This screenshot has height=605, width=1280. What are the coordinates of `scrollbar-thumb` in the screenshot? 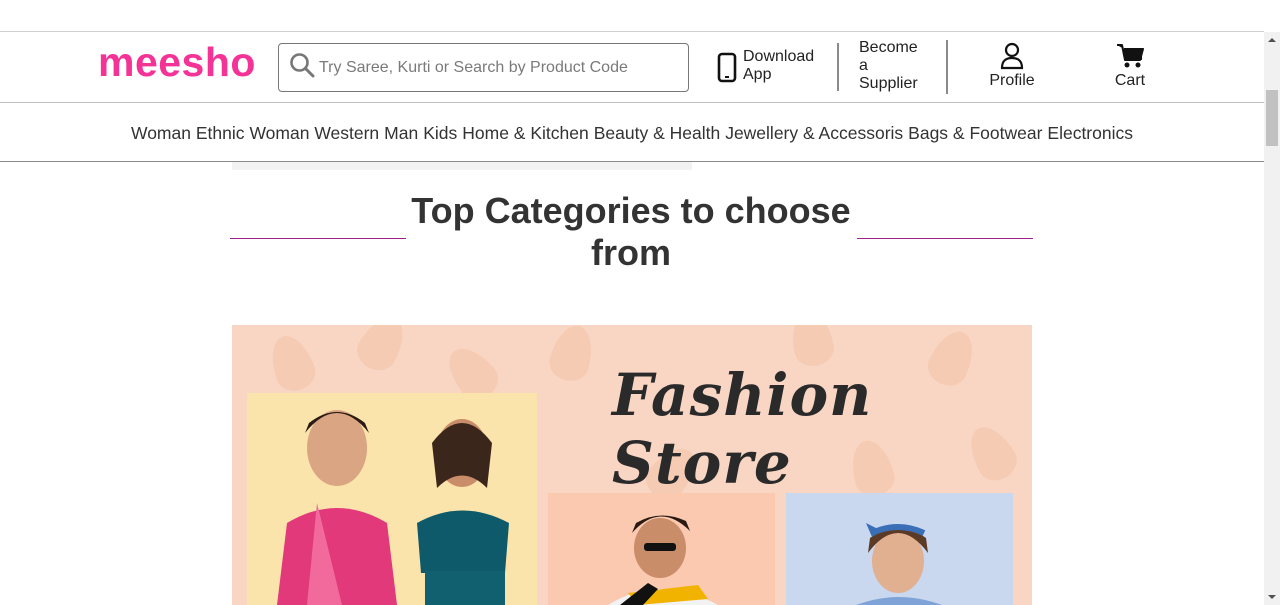 It's located at (1272, 118).